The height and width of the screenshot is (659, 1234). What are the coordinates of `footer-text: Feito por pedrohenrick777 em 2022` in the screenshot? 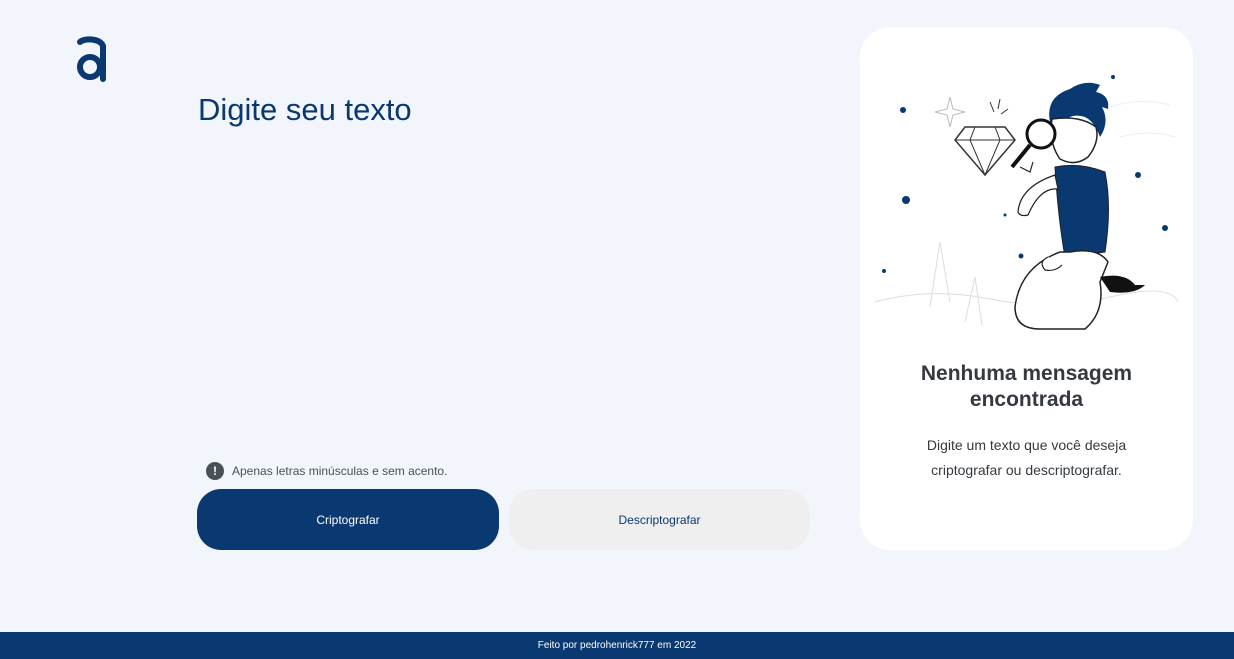 It's located at (617, 645).